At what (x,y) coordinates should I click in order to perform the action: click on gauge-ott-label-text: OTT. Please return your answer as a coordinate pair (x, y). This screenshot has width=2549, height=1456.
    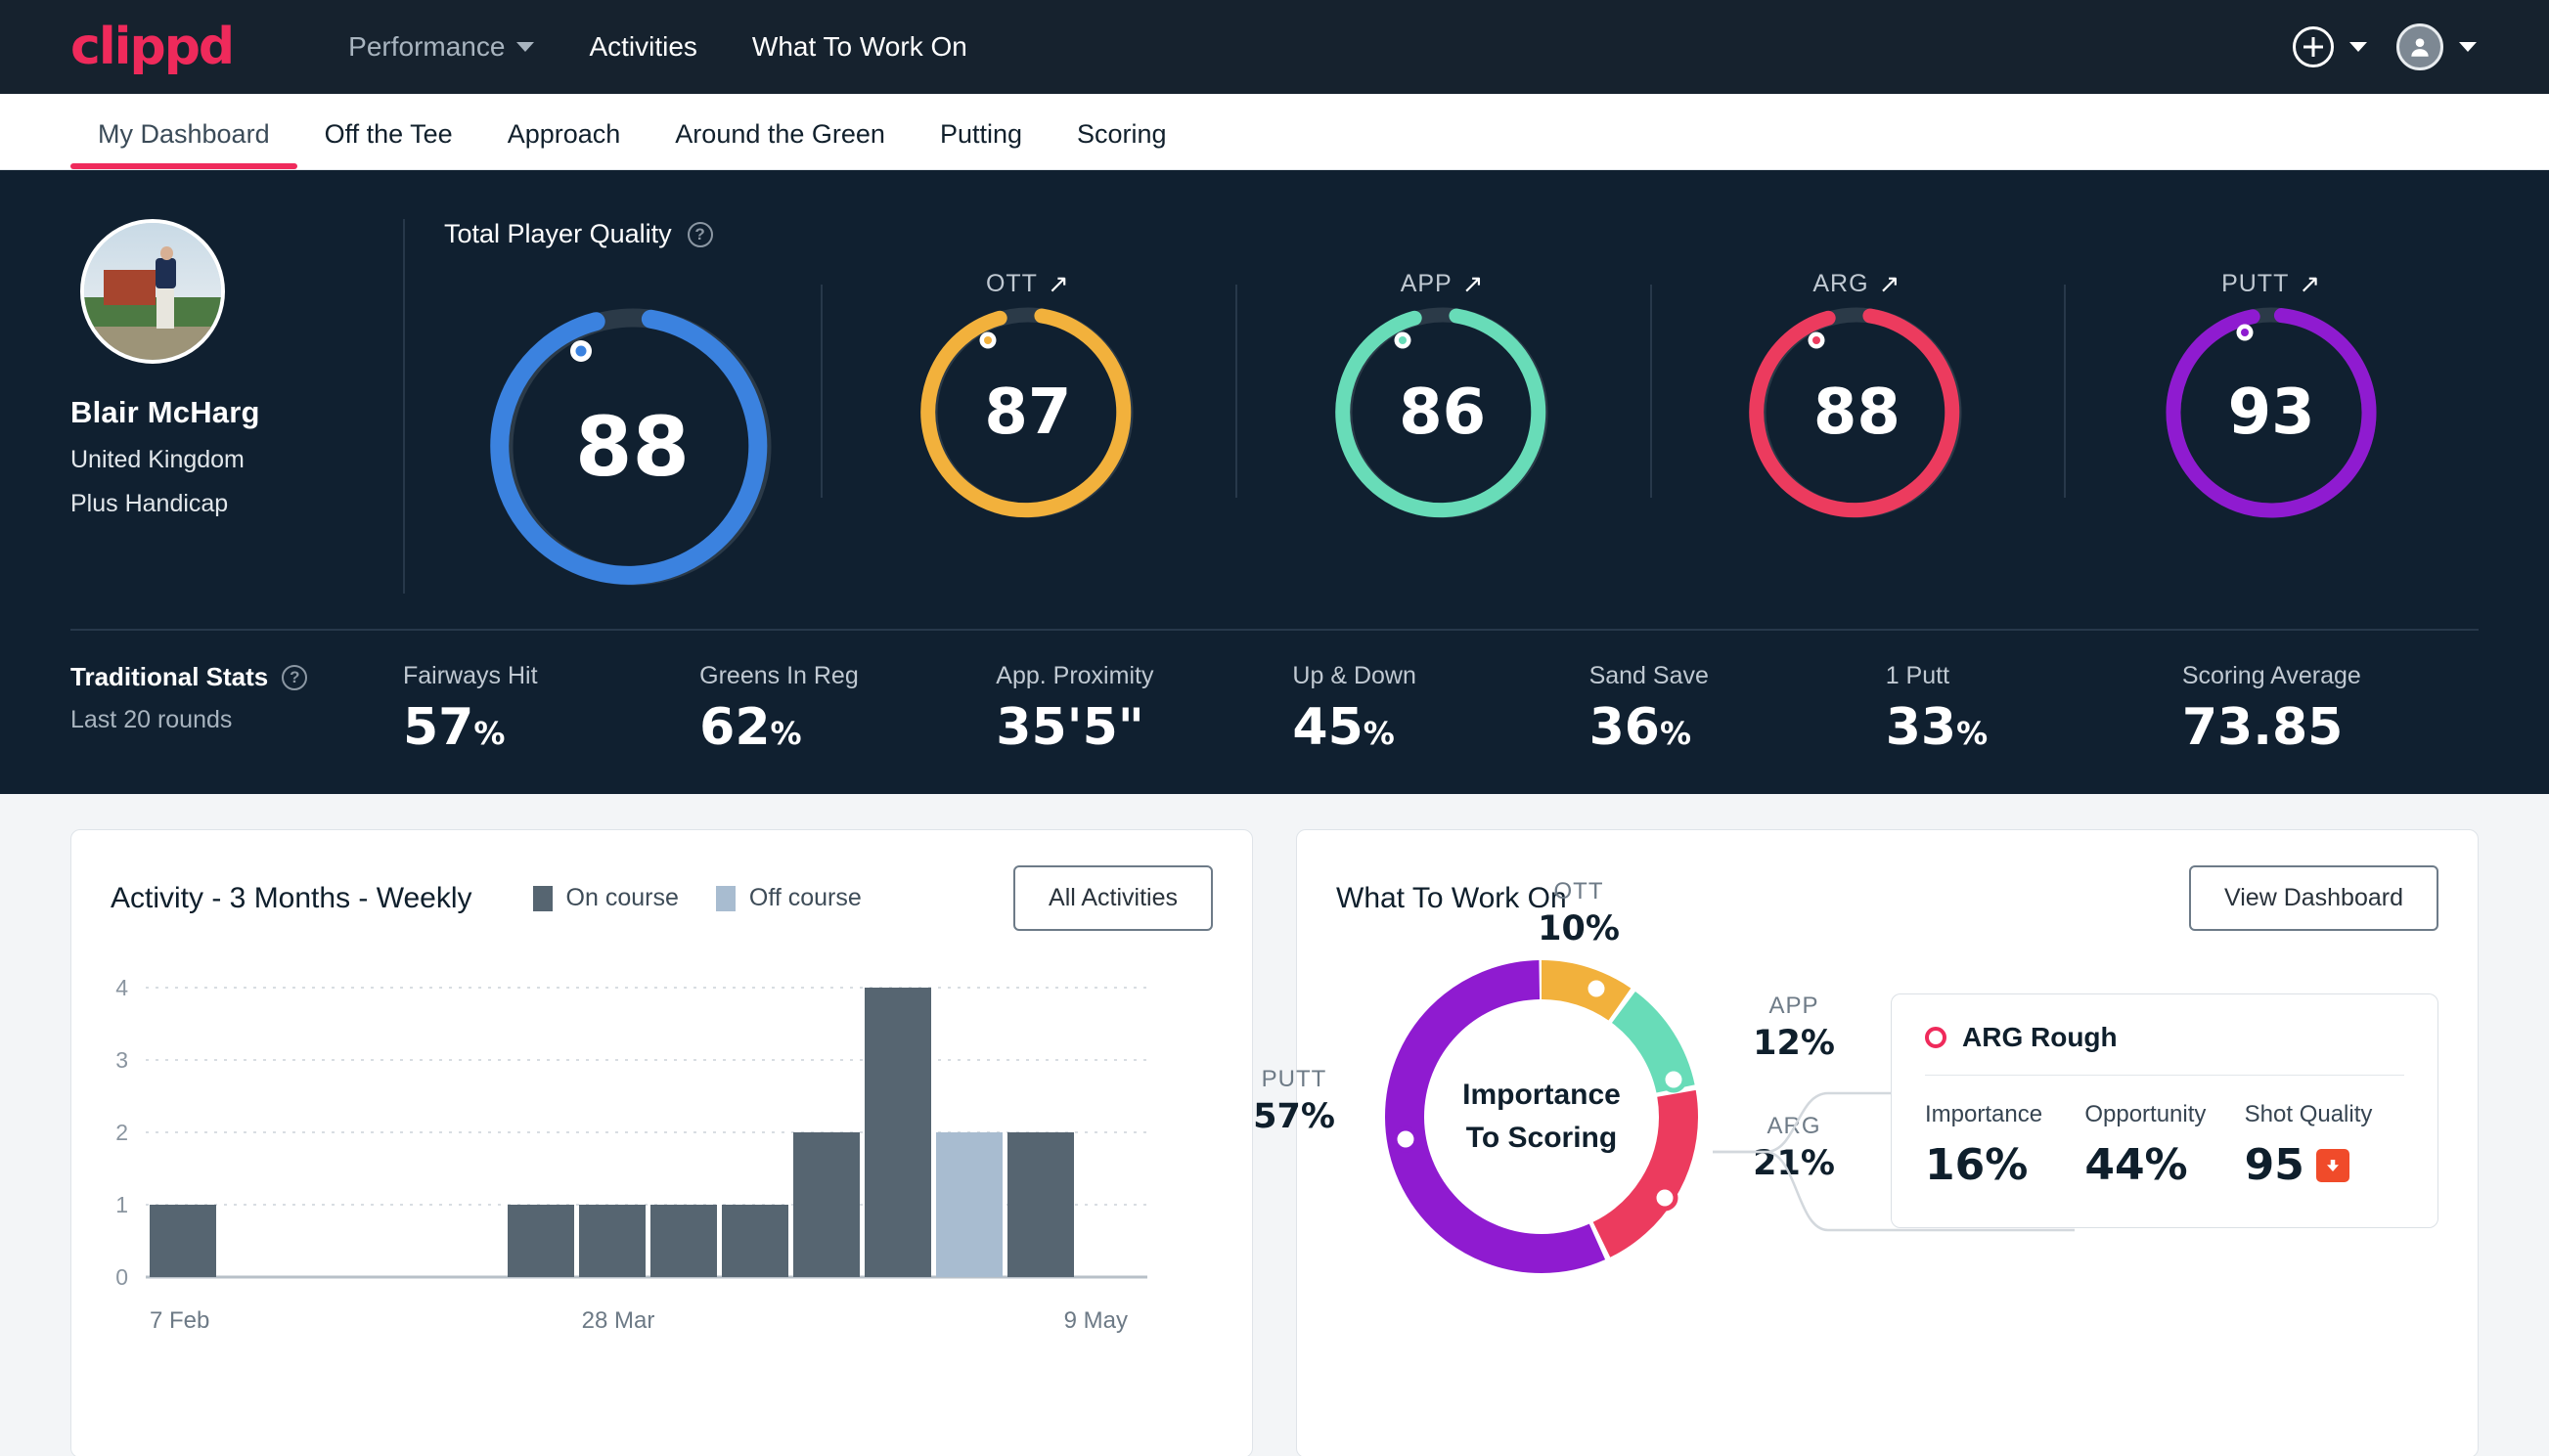
    Looking at the image, I should click on (1012, 283).